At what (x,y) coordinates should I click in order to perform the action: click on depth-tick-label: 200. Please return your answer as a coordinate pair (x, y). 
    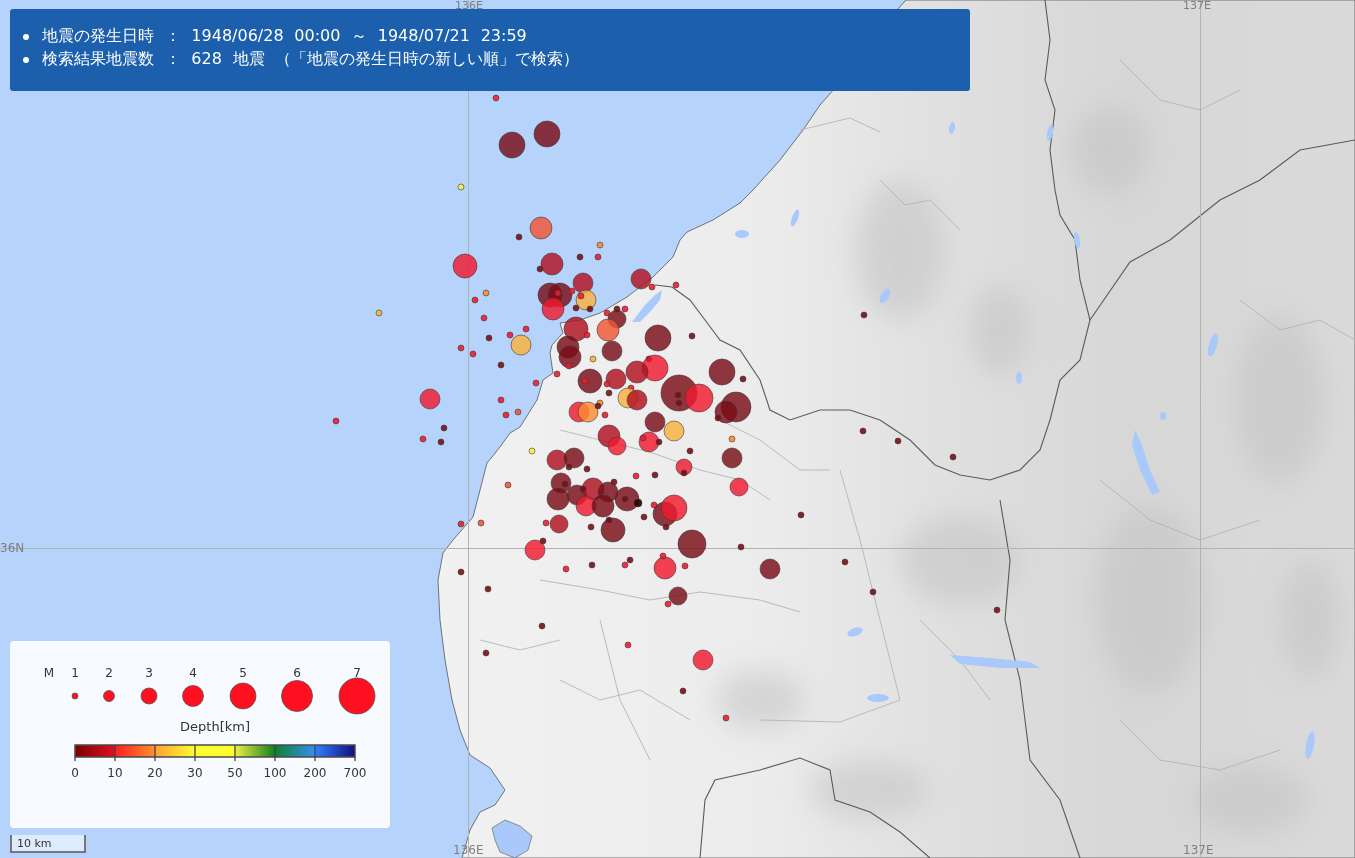
    Looking at the image, I should click on (315, 773).